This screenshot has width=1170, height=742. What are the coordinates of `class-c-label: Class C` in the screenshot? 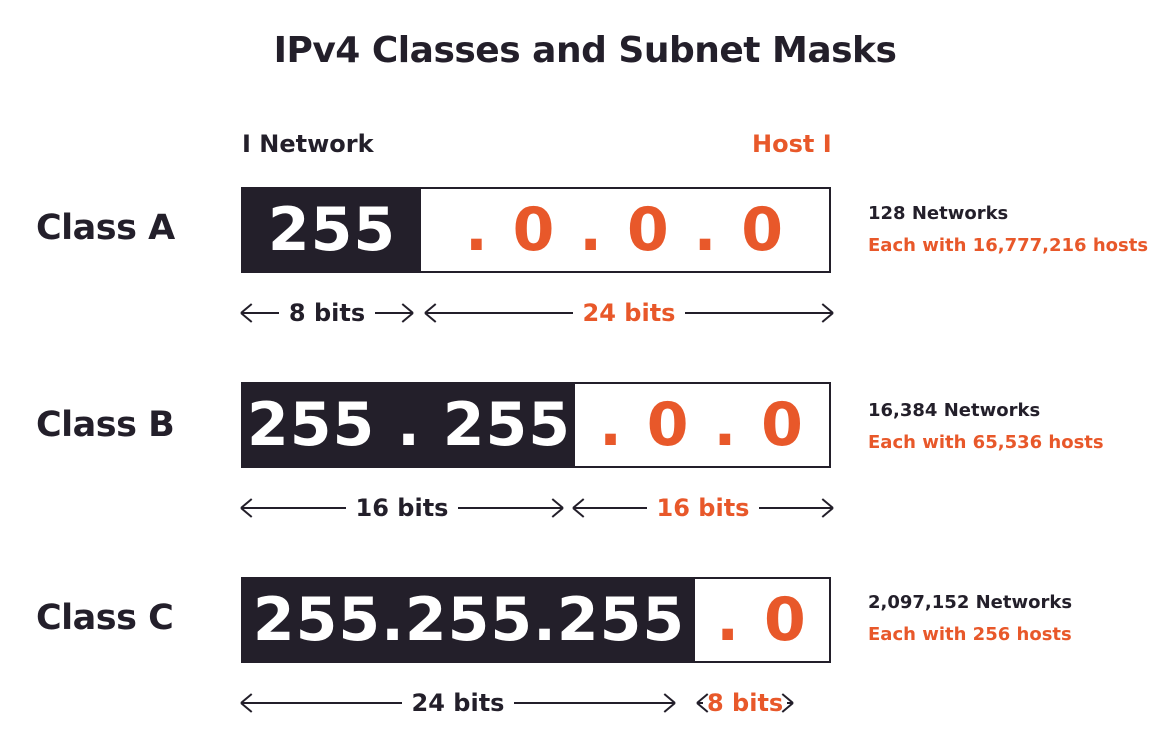 It's located at (105, 618).